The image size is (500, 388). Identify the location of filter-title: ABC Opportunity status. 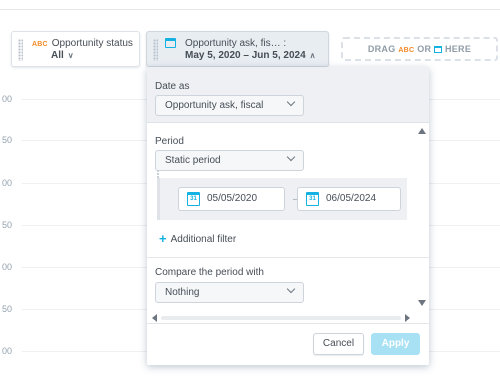
(82, 43).